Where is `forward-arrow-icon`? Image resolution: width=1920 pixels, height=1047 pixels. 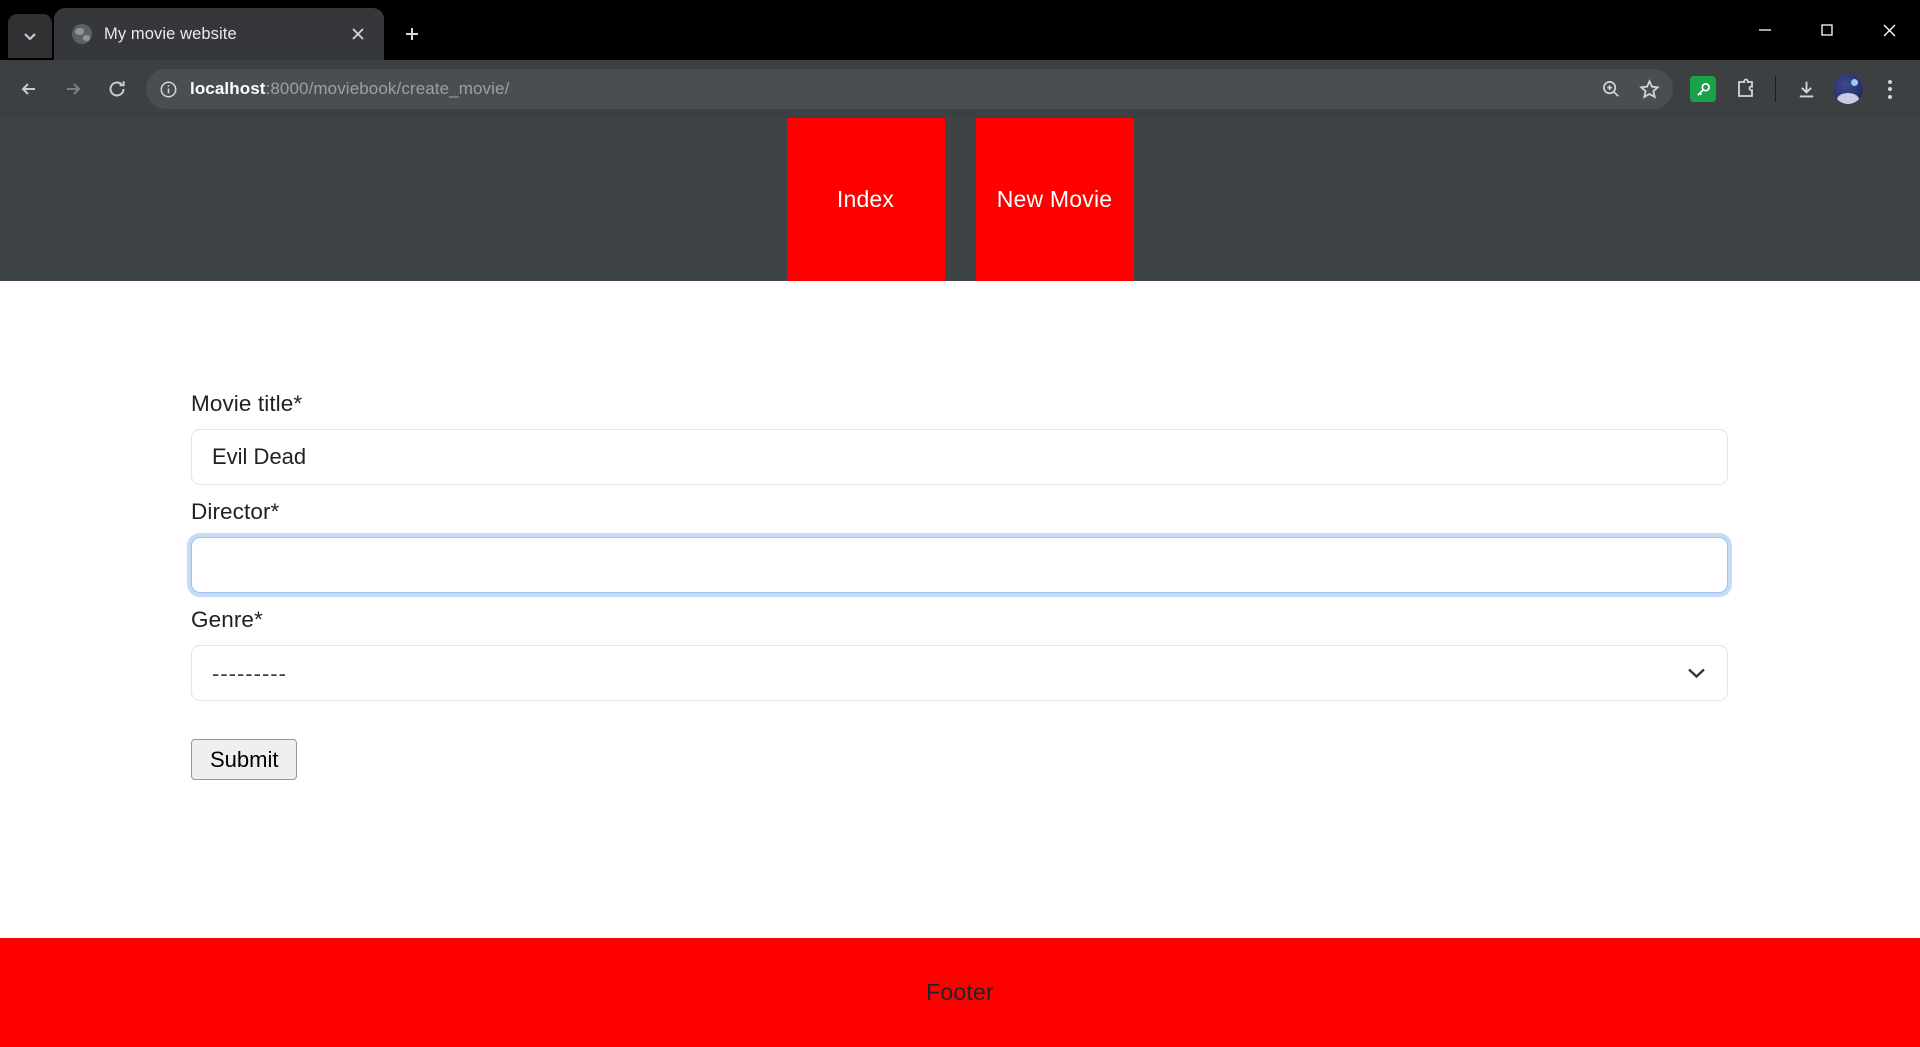
forward-arrow-icon is located at coordinates (74, 89).